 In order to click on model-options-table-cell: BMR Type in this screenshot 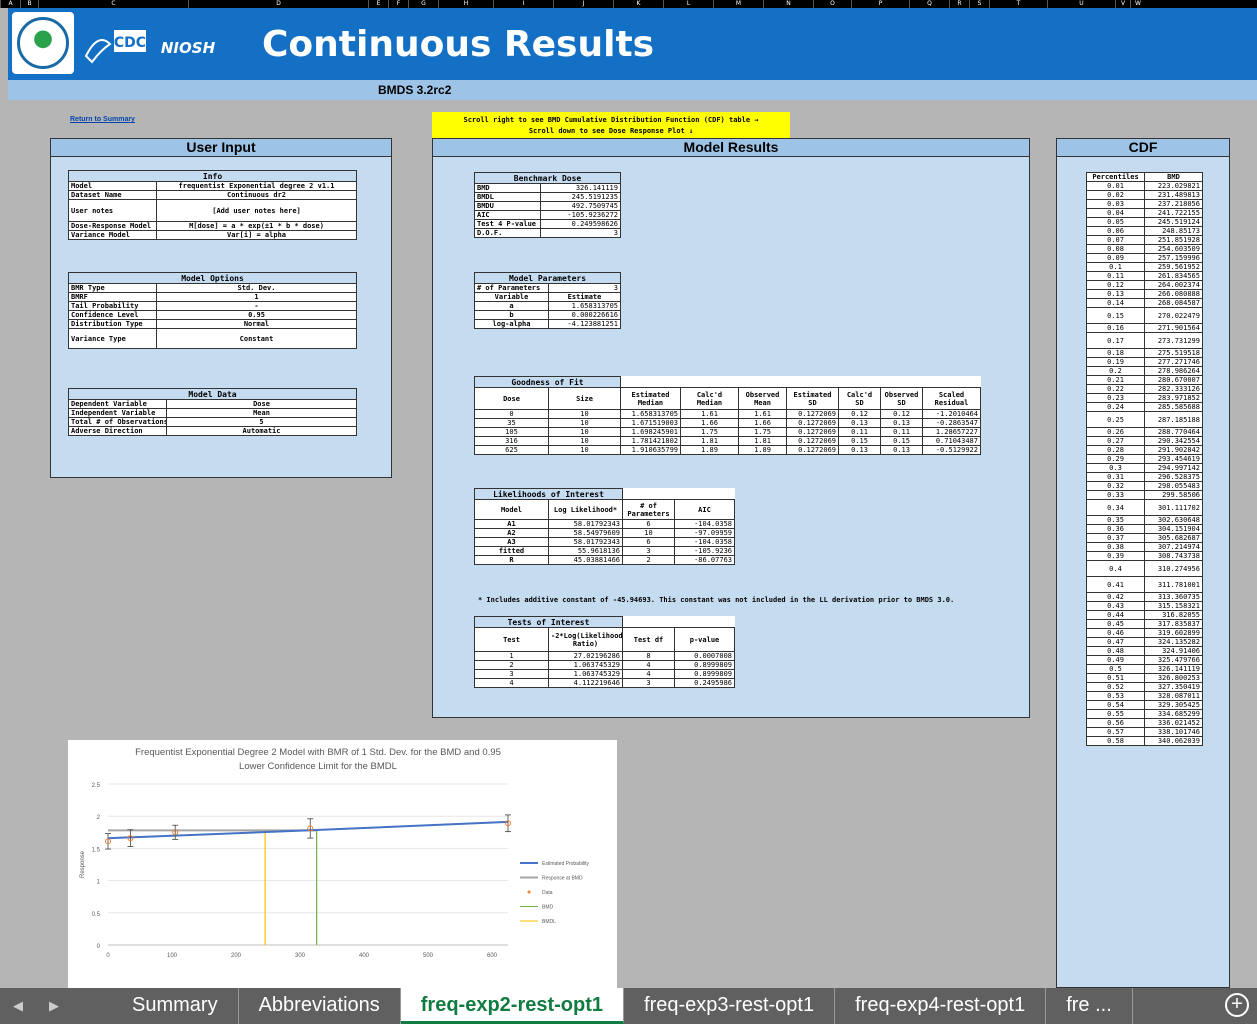, I will do `click(112, 288)`.